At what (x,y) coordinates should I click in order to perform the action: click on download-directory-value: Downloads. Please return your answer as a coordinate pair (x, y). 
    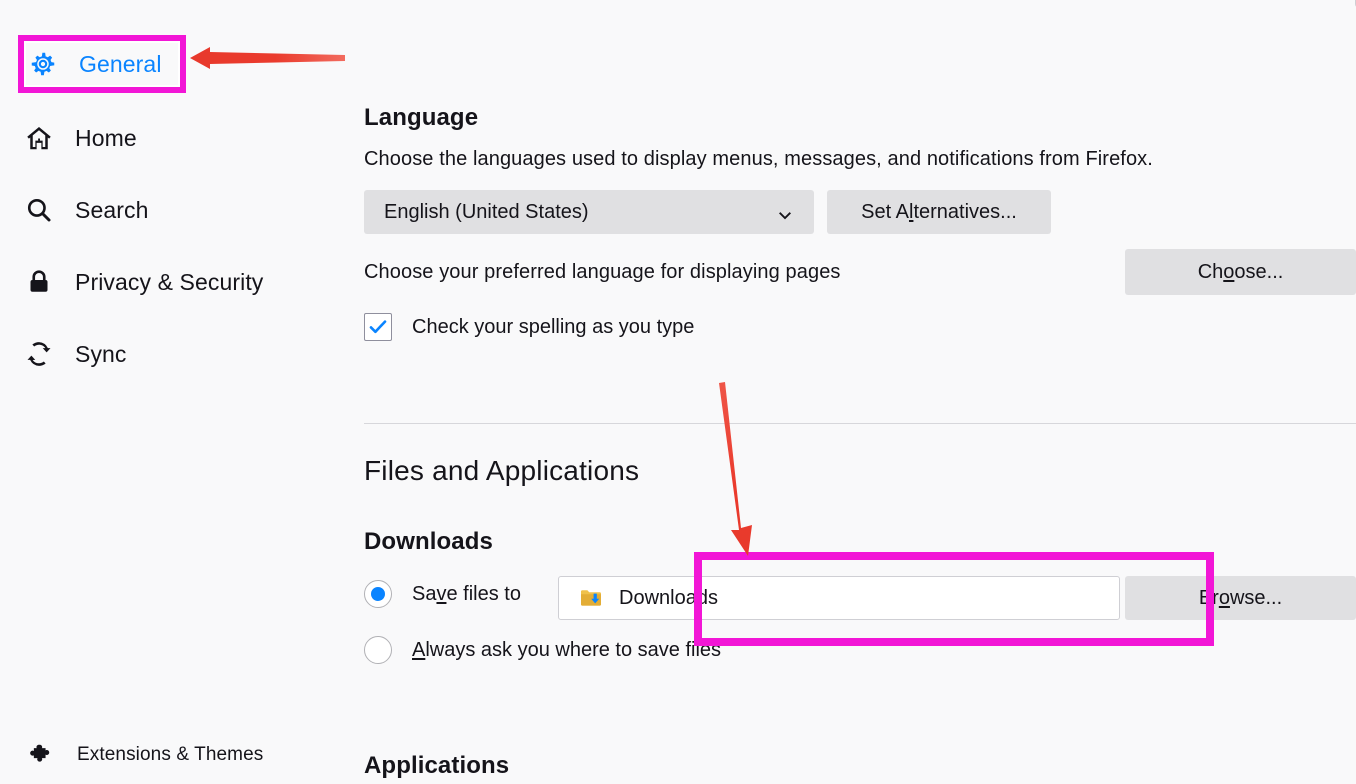
    Looking at the image, I should click on (668, 597).